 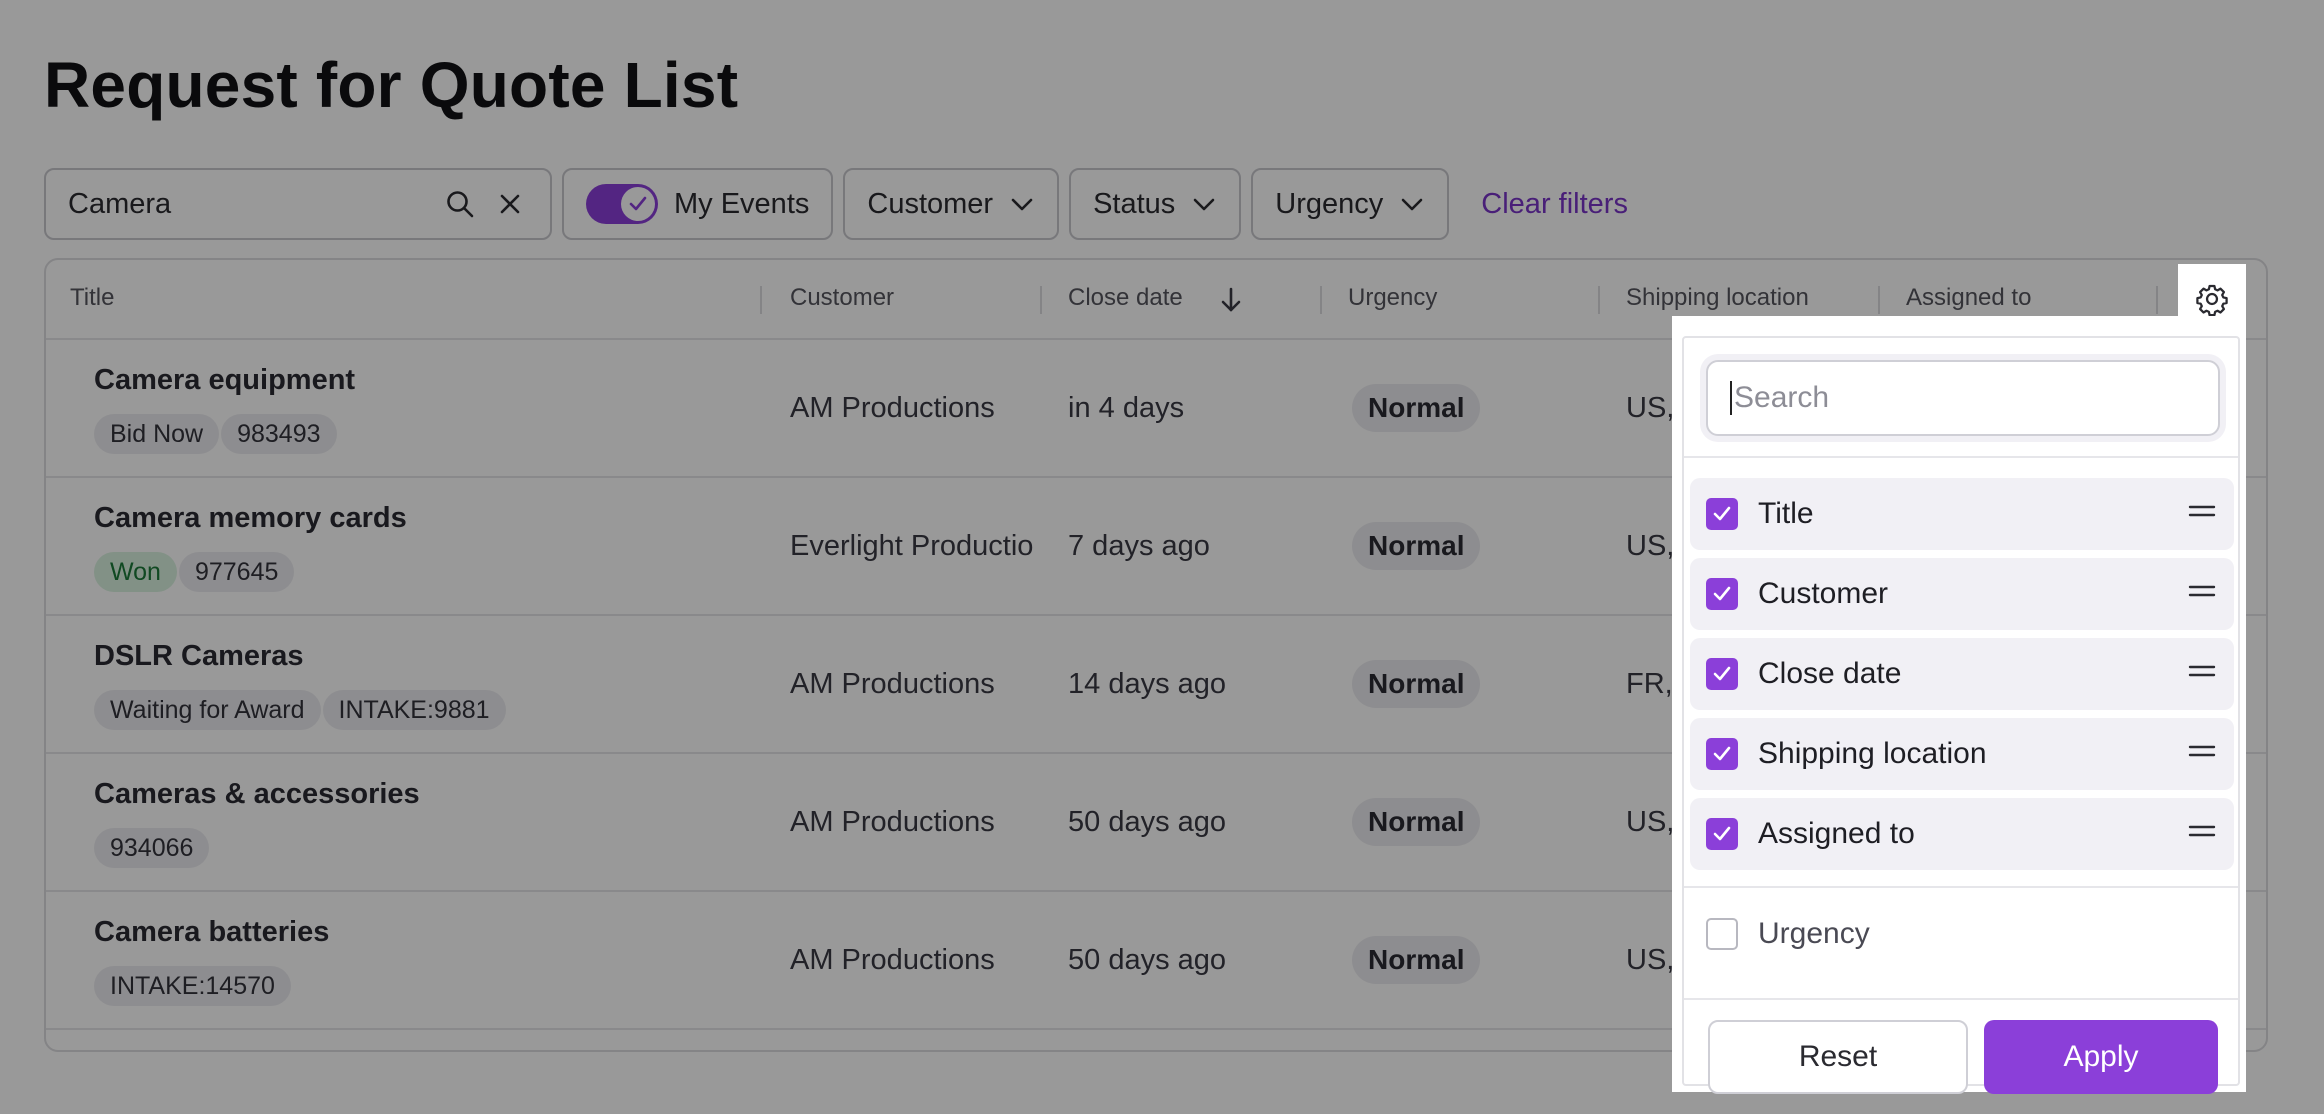 What do you see at coordinates (1823, 593) in the screenshot?
I see `column-option-label: Customer` at bounding box center [1823, 593].